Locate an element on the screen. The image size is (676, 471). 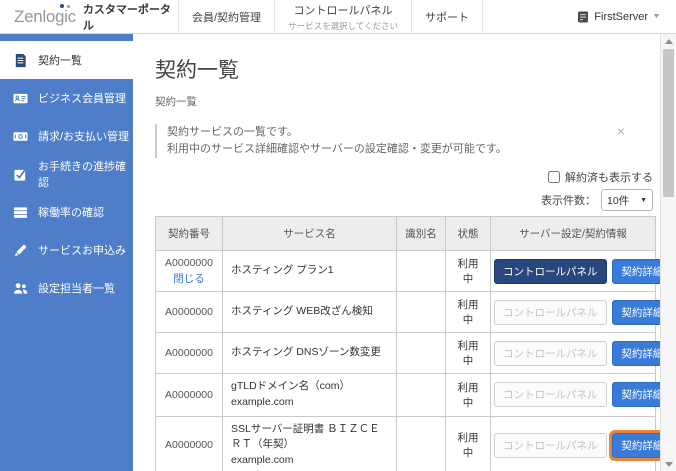
service-cell: ホスティング プラン1 is located at coordinates (309, 271).